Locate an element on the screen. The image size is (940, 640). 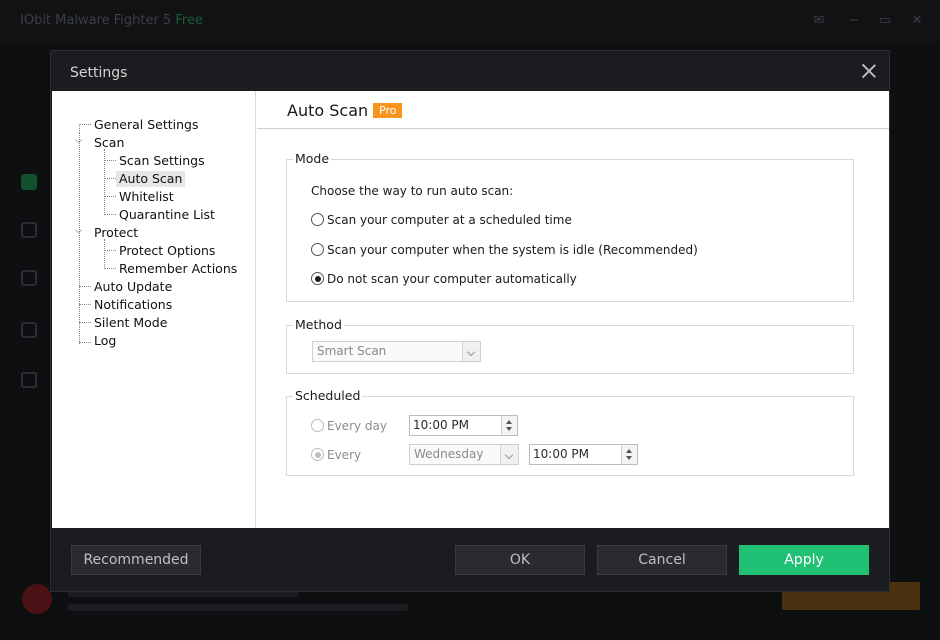
recommended-button: Recommended is located at coordinates (136, 560).